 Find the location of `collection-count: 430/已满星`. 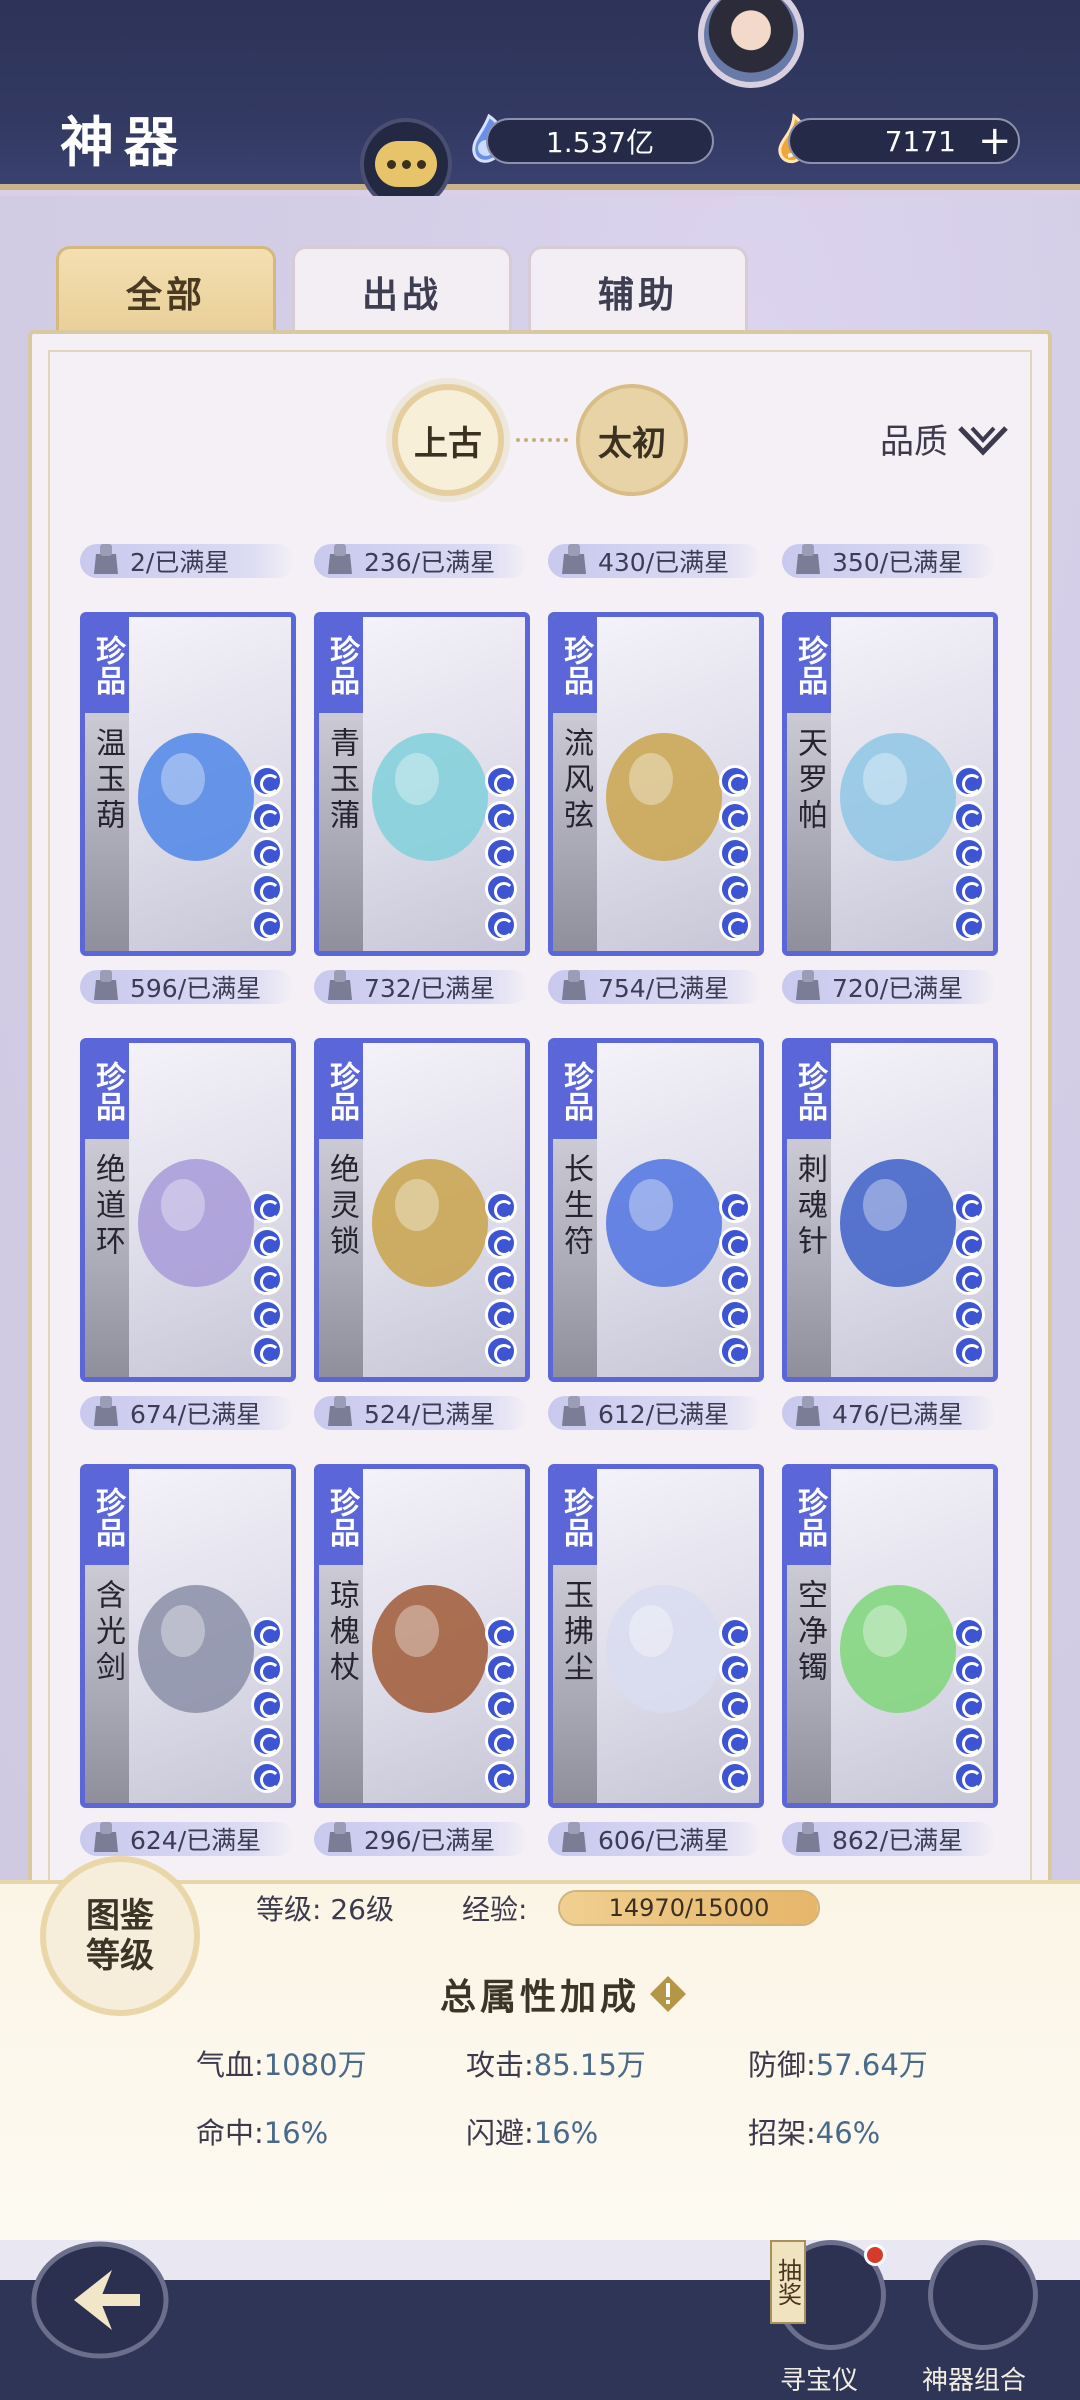

collection-count: 430/已满星 is located at coordinates (655, 561).